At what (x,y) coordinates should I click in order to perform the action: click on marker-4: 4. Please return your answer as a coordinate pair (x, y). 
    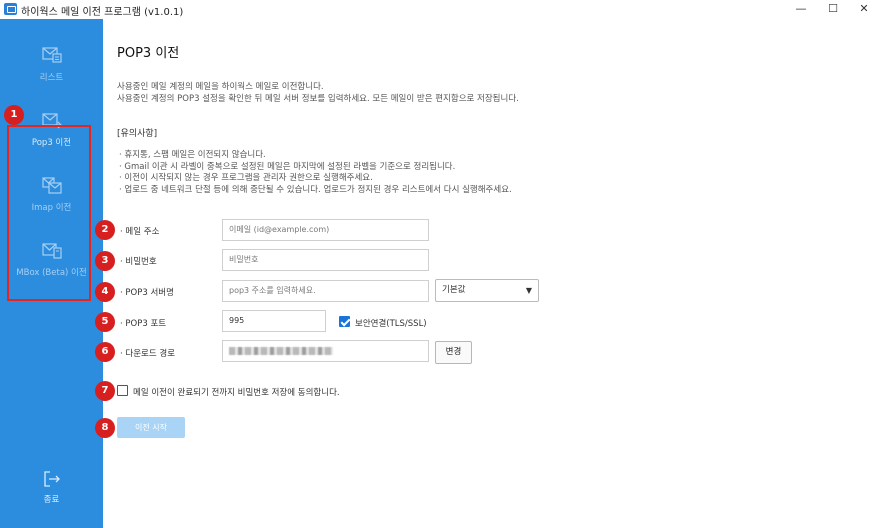
    Looking at the image, I should click on (105, 292).